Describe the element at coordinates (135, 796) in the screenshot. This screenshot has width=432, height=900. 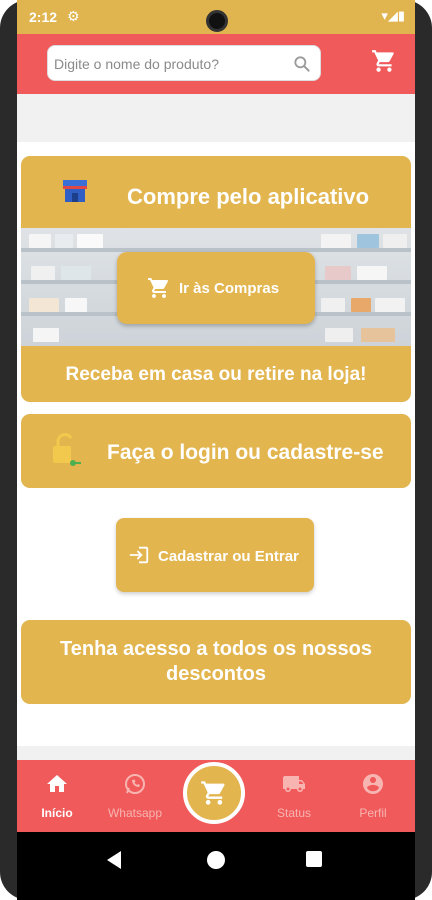
I see `nav-item-whatsapp: Whatsapp` at that location.